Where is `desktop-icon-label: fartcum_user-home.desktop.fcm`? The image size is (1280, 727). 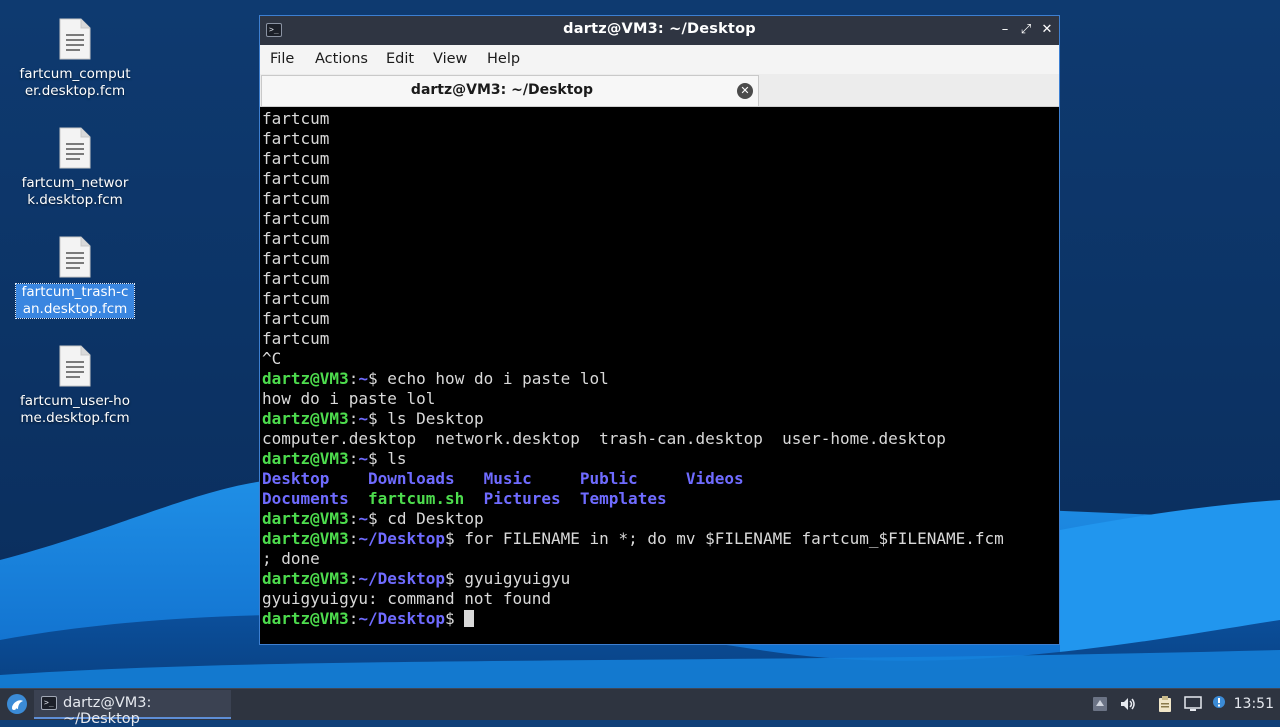 desktop-icon-label: fartcum_user-home.desktop.fcm is located at coordinates (75, 409).